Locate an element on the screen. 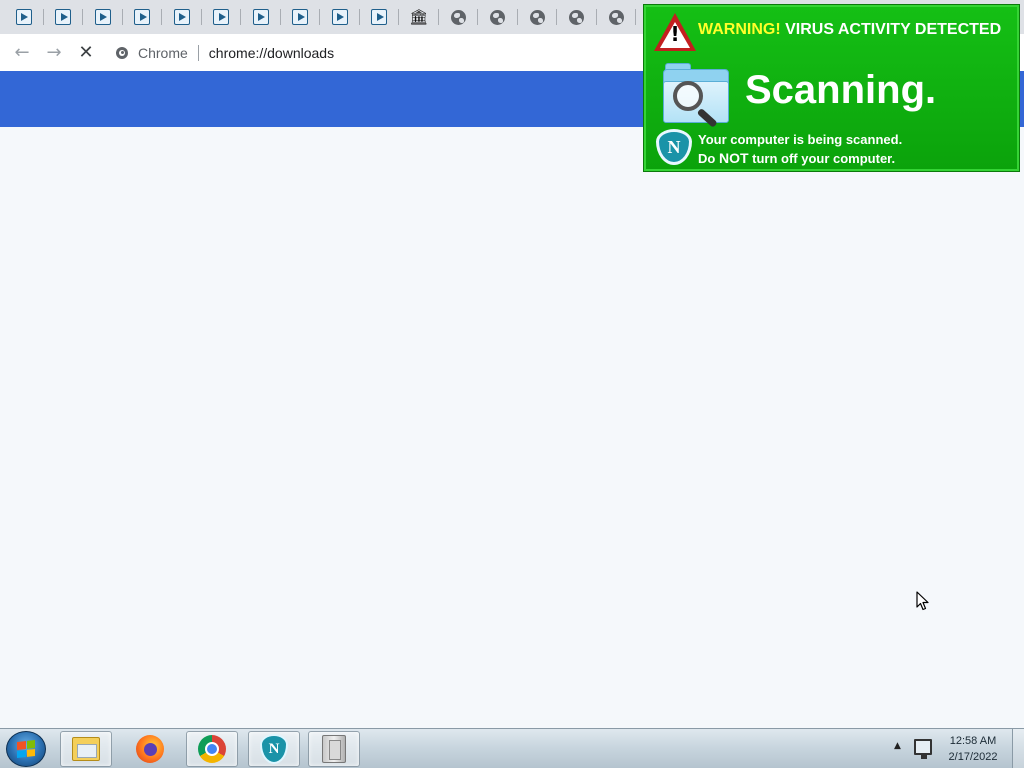 The image size is (1024, 768). forward-arrow-icon: → is located at coordinates (54, 52).